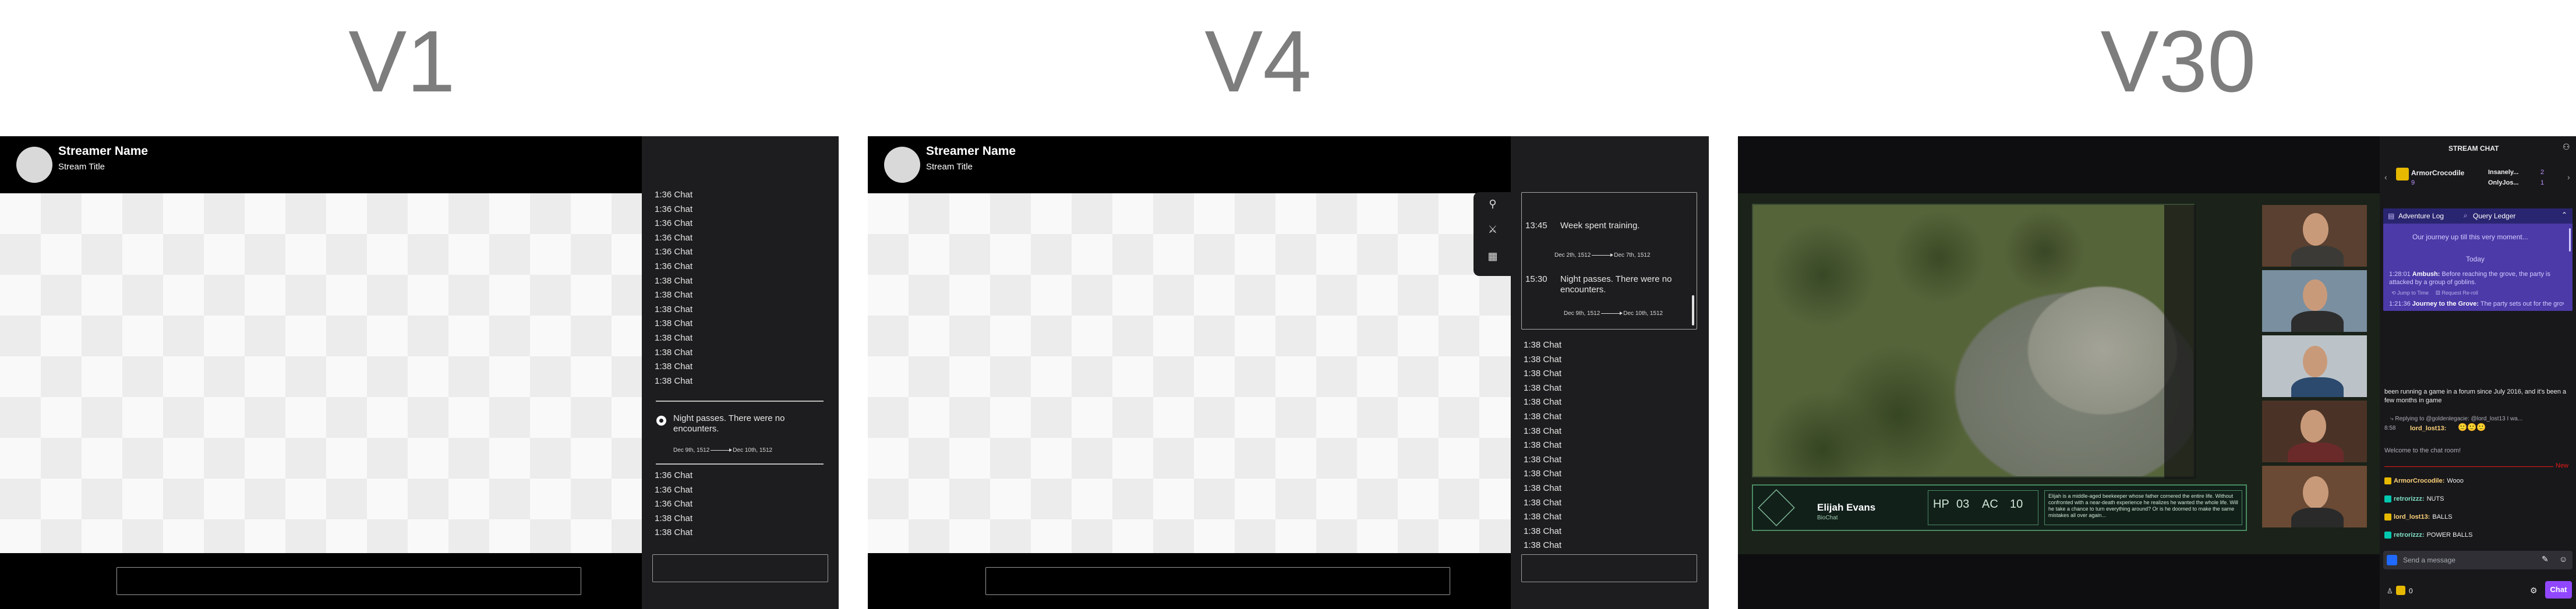 The width and height of the screenshot is (2576, 609). What do you see at coordinates (2449, 535) in the screenshot?
I see `chat-text: POWER BALLS` at bounding box center [2449, 535].